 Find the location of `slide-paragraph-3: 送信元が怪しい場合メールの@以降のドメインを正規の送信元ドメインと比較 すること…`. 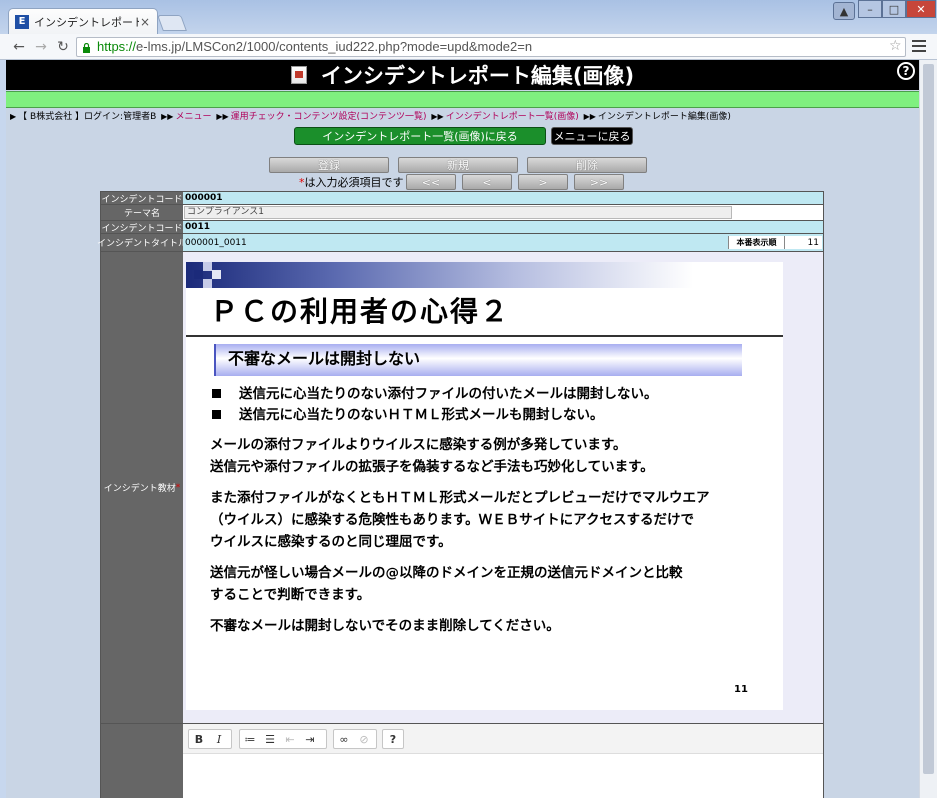

slide-paragraph-3: 送信元が怪しい場合メールの@以降のドメインを正規の送信元ドメインと比較 すること… is located at coordinates (446, 584).